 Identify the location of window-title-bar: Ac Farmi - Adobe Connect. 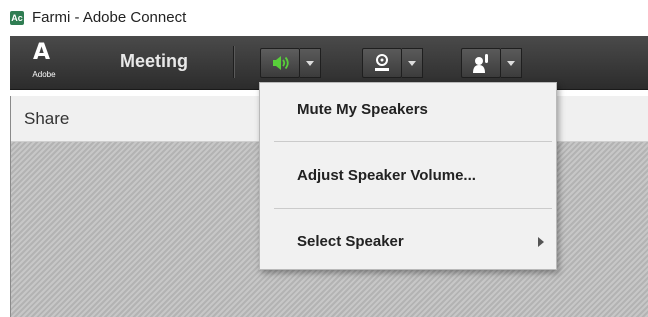
(324, 18).